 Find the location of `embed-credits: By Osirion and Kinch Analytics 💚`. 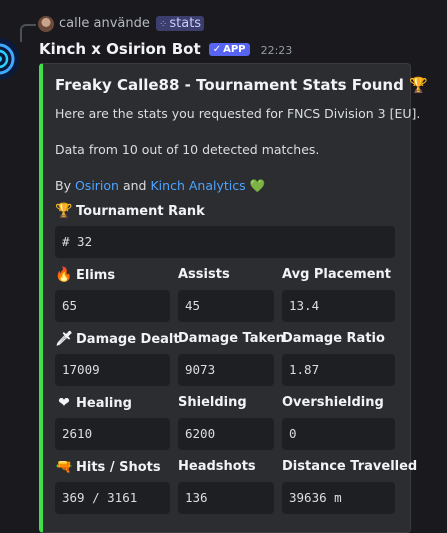

embed-credits: By Osirion and Kinch Analytics 💚 is located at coordinates (160, 186).